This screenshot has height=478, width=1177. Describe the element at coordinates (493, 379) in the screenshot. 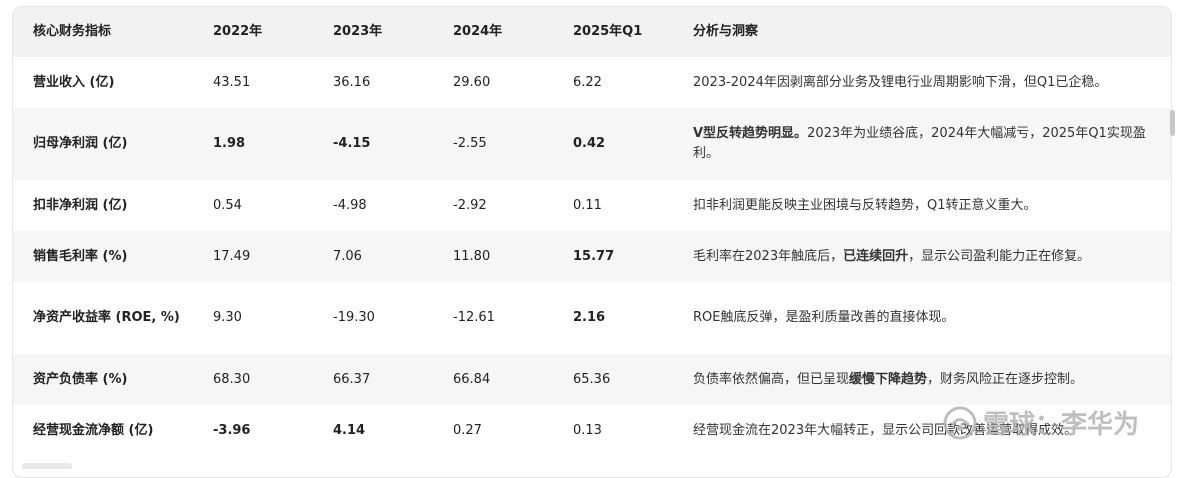

I see `cell-2024: 66.84` at that location.